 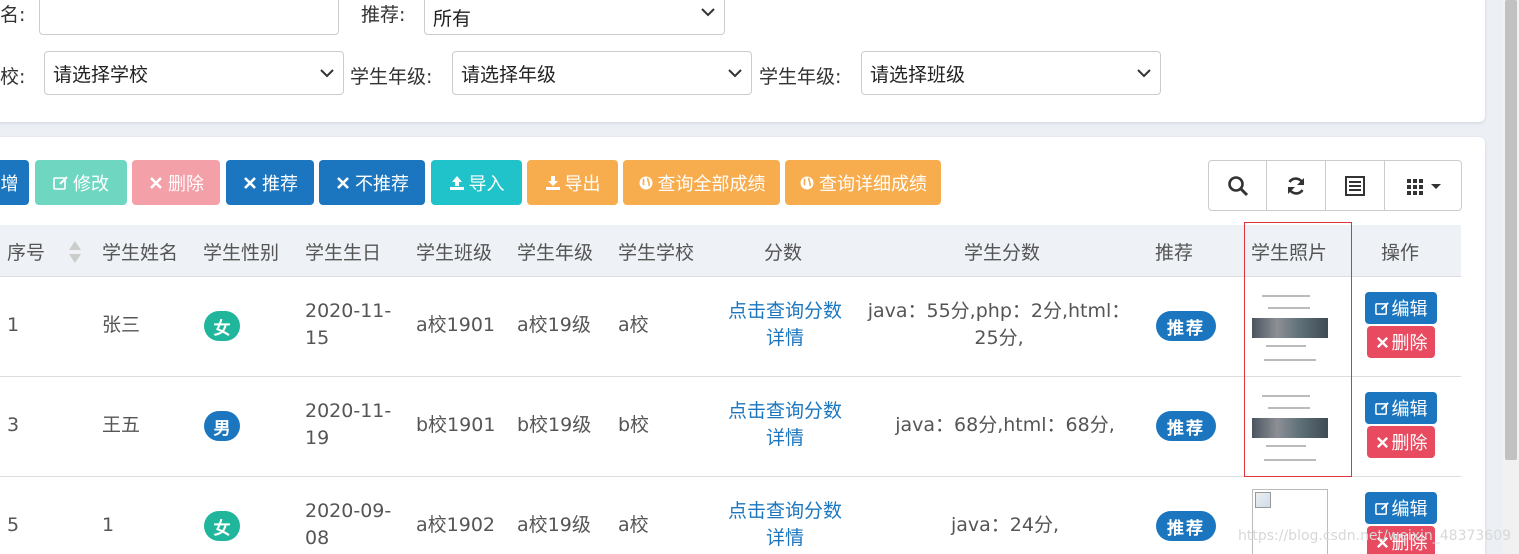 What do you see at coordinates (189, 17) in the screenshot?
I see `name-input` at bounding box center [189, 17].